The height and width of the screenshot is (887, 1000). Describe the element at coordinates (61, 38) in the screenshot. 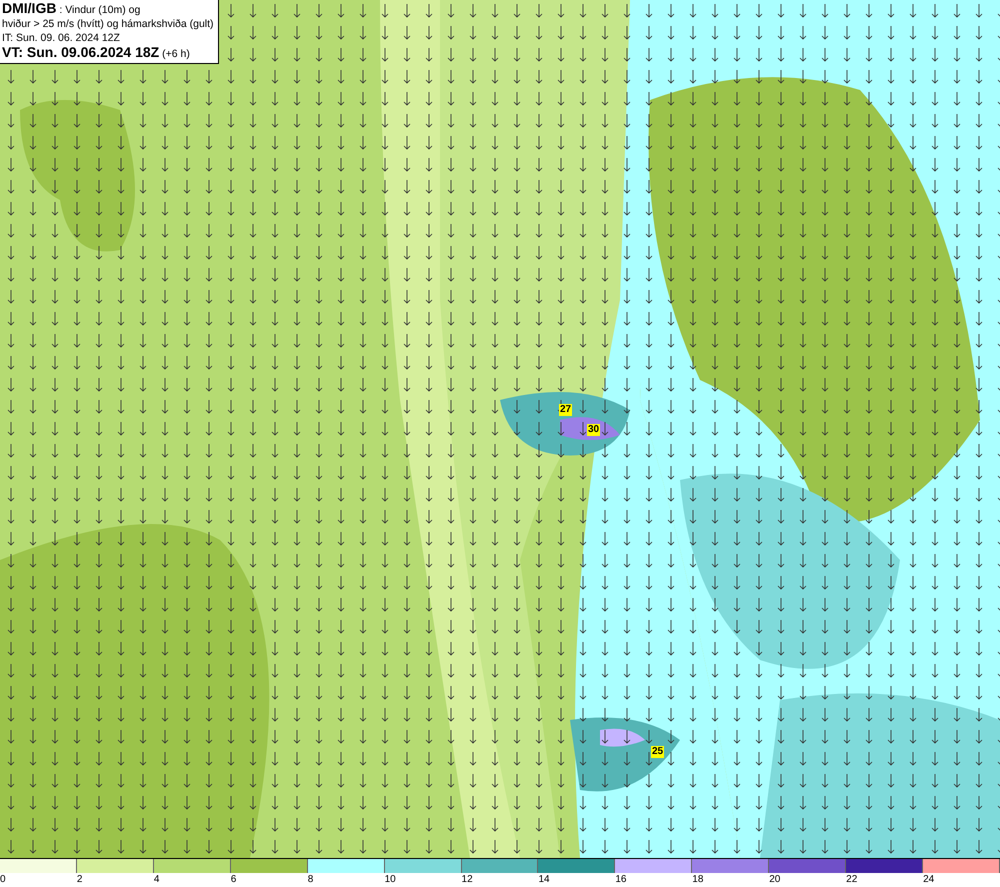

I see `title-line: IT: Sun. 09. 06. 2024 12Z` at that location.